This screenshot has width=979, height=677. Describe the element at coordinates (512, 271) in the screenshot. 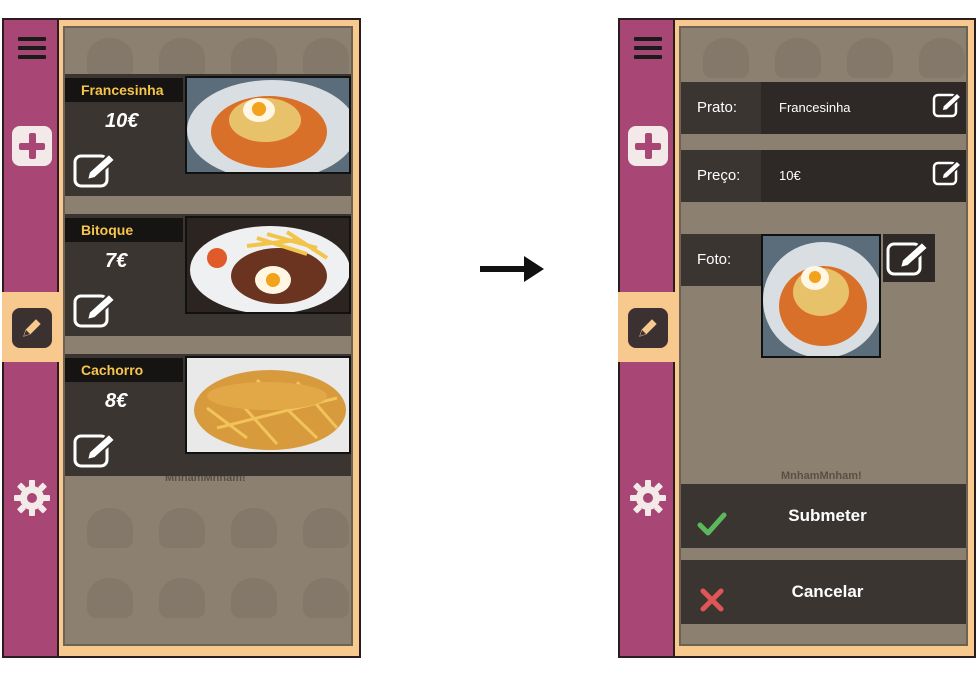

I see `transition-arrow-icon` at that location.